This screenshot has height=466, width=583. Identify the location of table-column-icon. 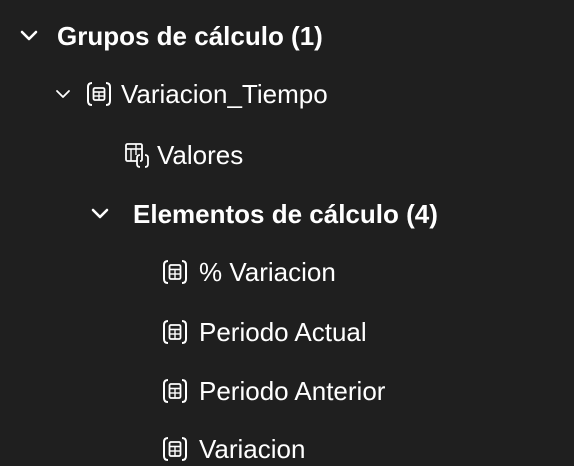
(137, 155).